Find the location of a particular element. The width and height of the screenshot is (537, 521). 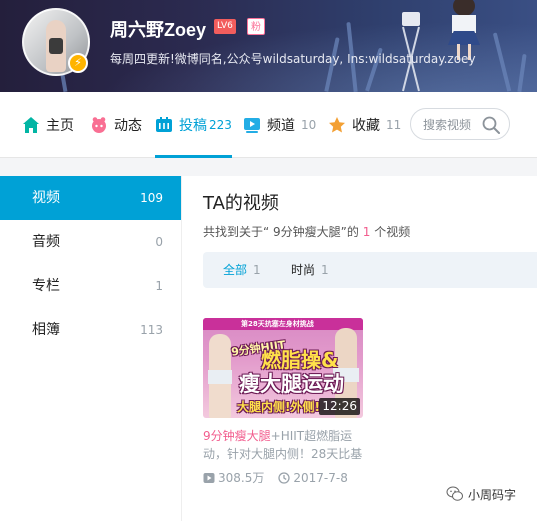

tab-channel: 频道 10 is located at coordinates (279, 125).